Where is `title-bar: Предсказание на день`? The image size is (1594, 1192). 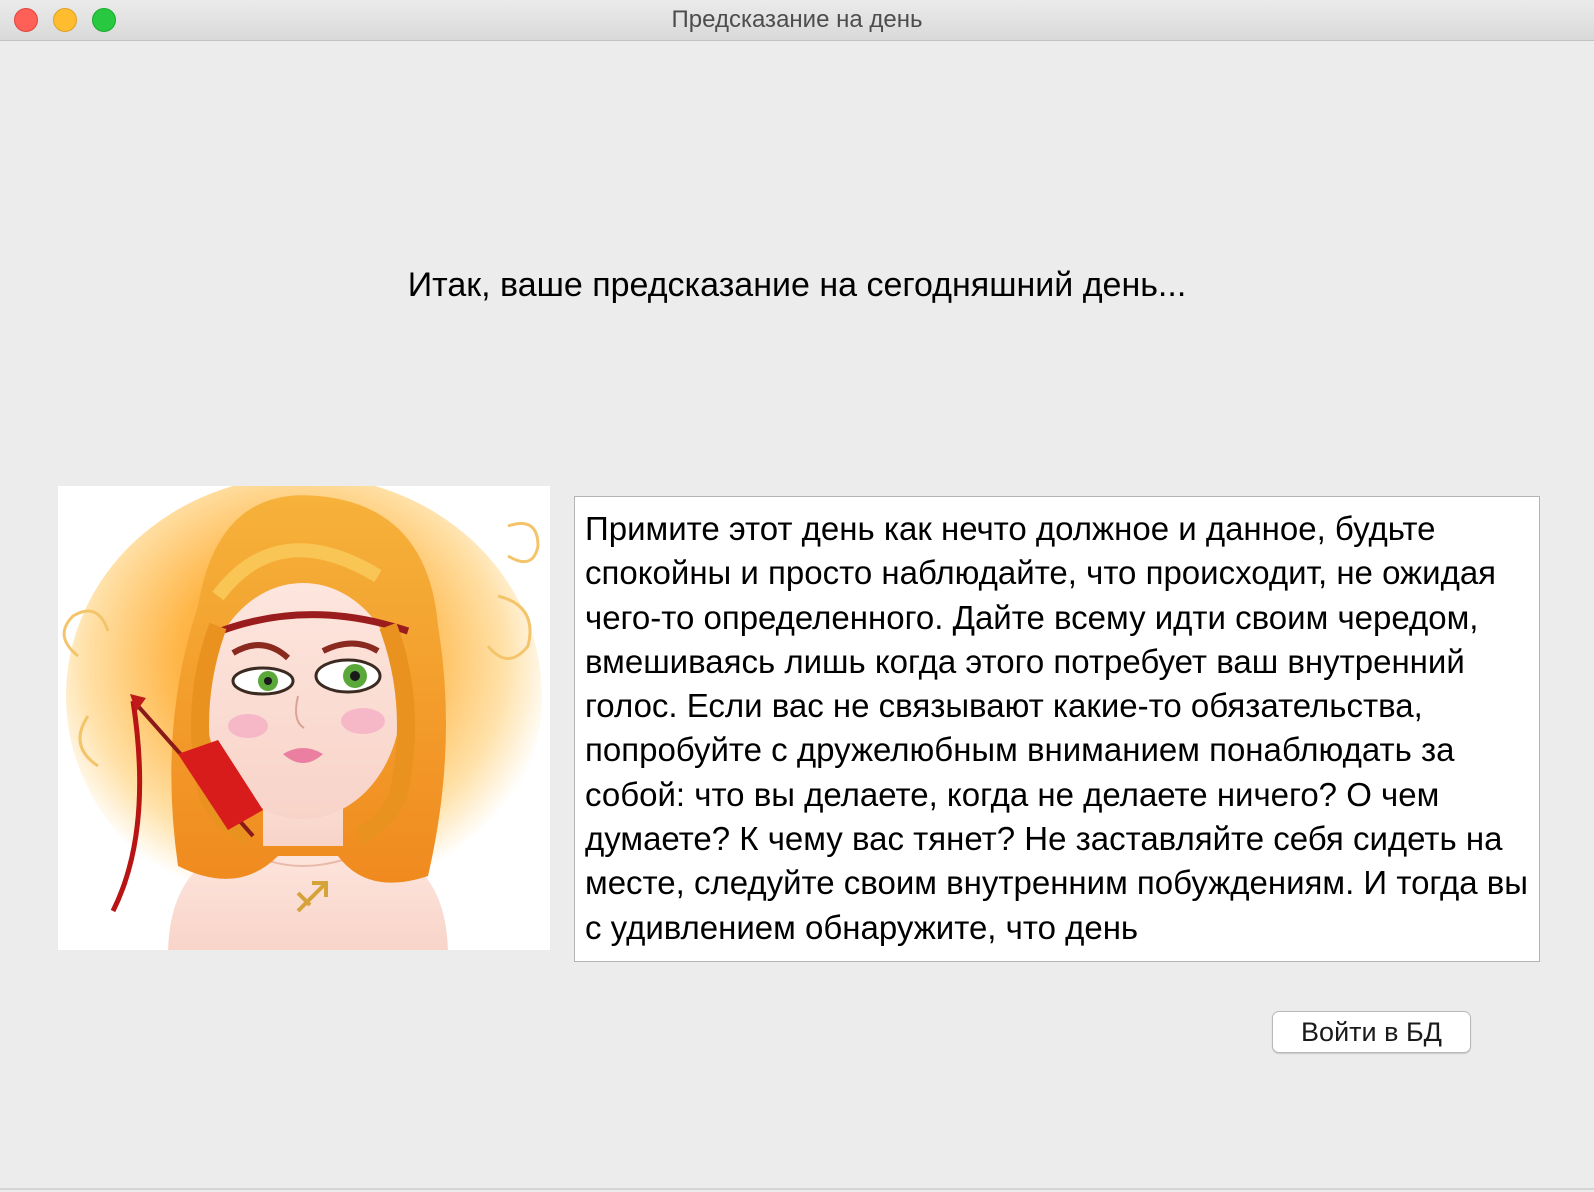
title-bar: Предсказание на день is located at coordinates (797, 20).